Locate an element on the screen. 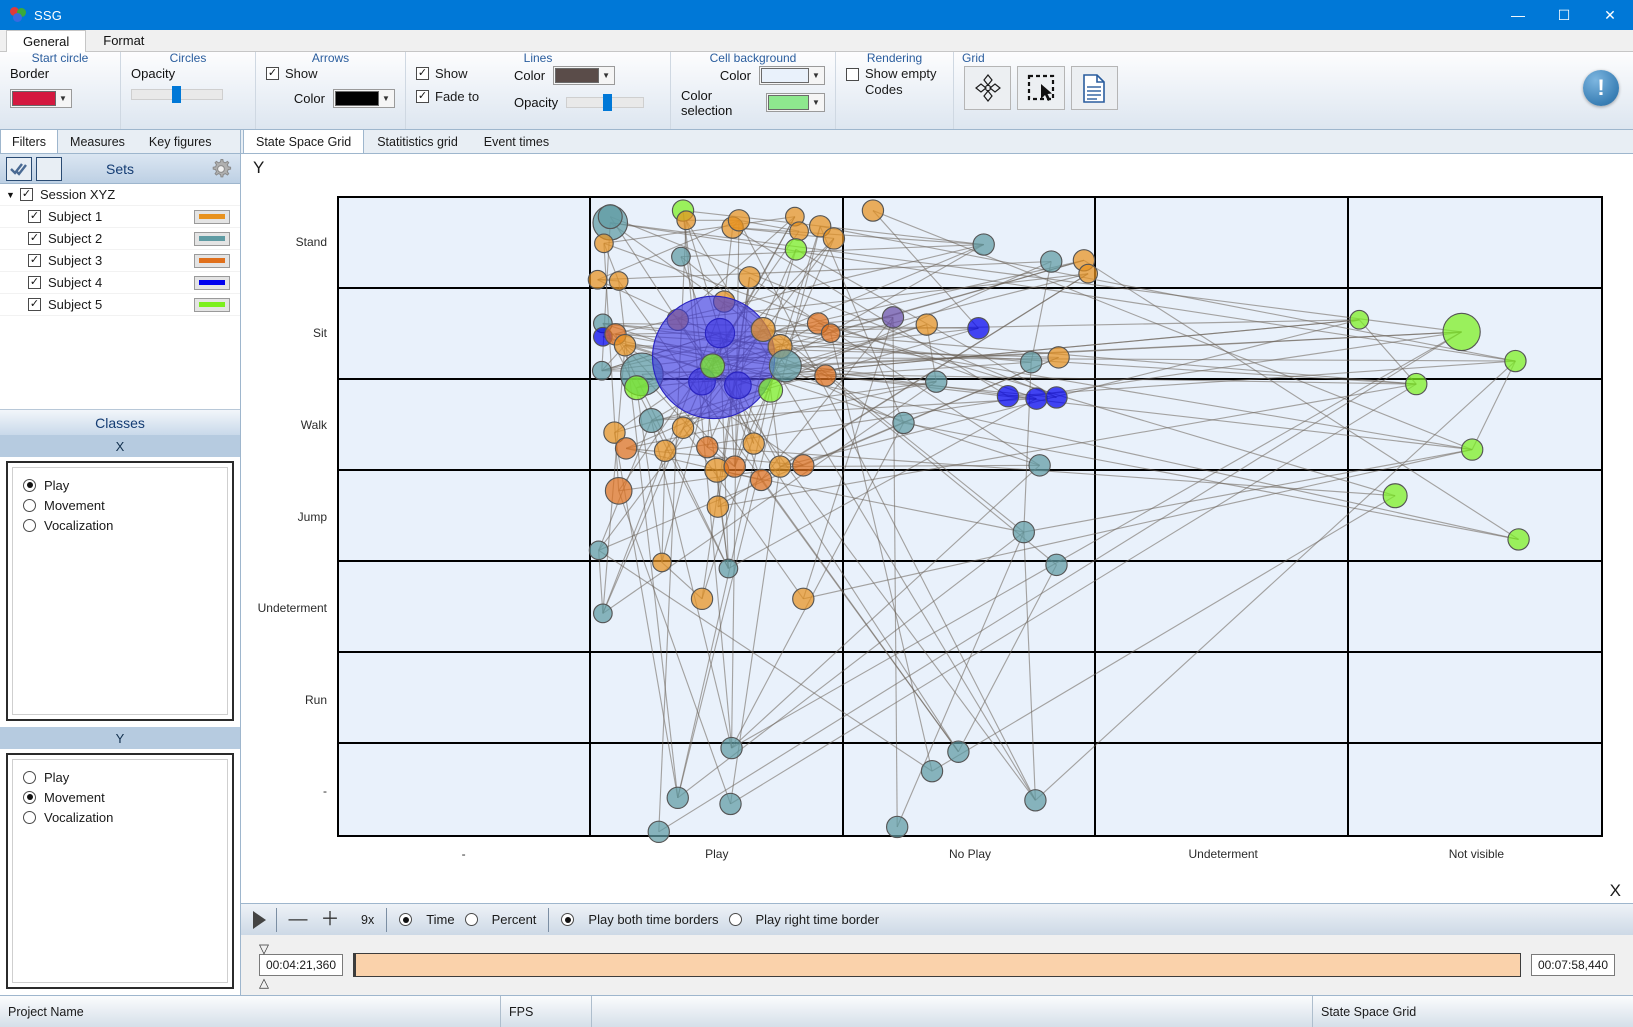  start-time-field: 00:04:21,360 is located at coordinates (301, 965).